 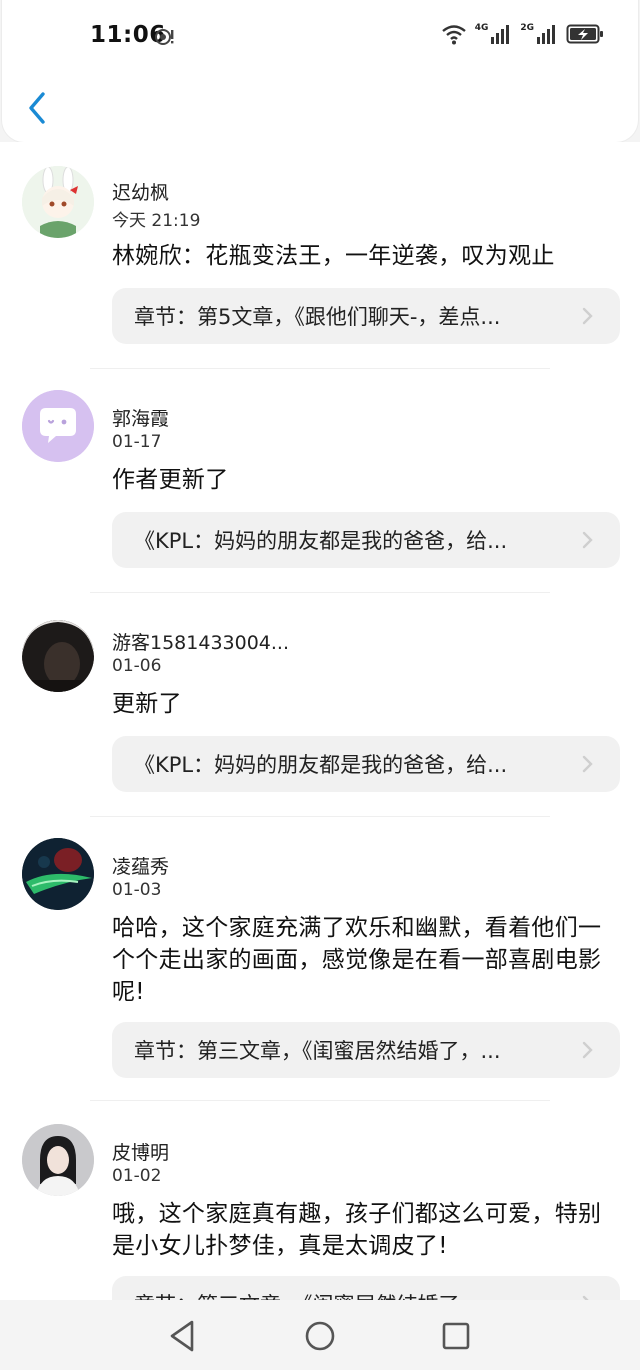 What do you see at coordinates (170, 480) in the screenshot?
I see `comment-text: 作者更新了` at bounding box center [170, 480].